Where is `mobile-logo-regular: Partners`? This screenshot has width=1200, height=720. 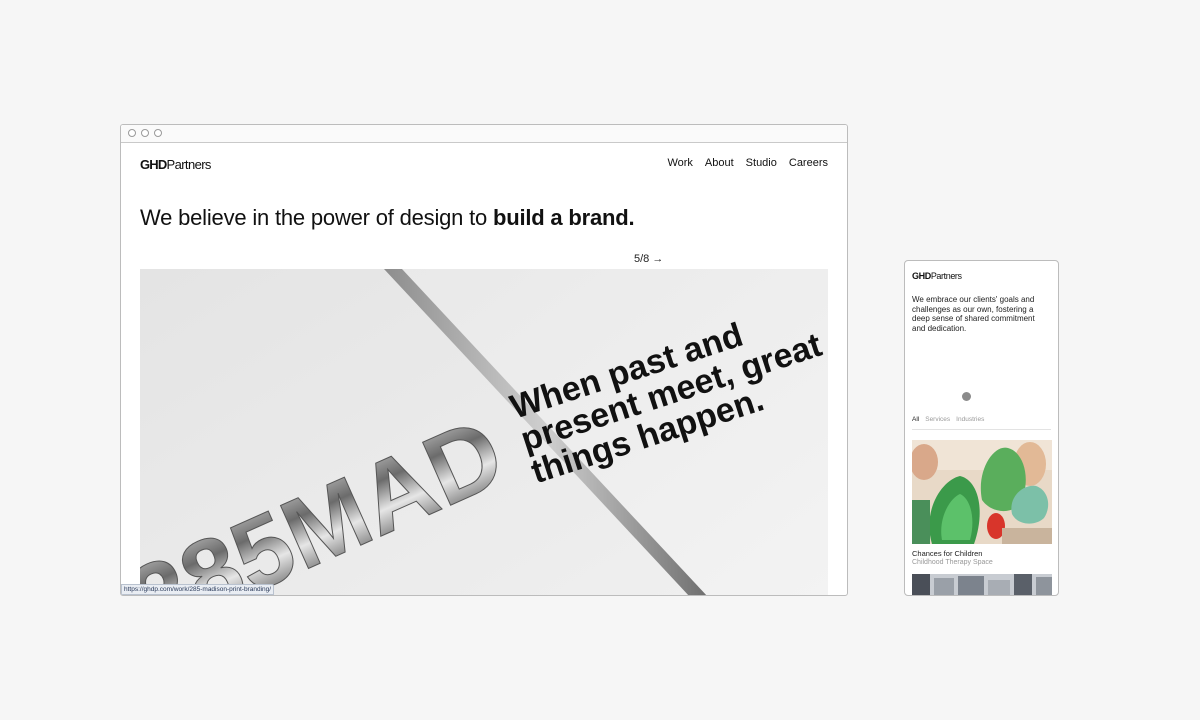 mobile-logo-regular: Partners is located at coordinates (946, 276).